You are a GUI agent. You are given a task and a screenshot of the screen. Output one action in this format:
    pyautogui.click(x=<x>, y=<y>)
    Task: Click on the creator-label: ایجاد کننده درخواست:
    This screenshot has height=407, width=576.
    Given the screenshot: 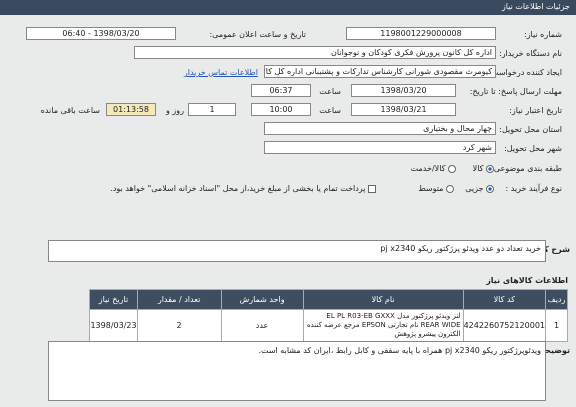 What is the action you would take?
    pyautogui.click(x=525, y=72)
    